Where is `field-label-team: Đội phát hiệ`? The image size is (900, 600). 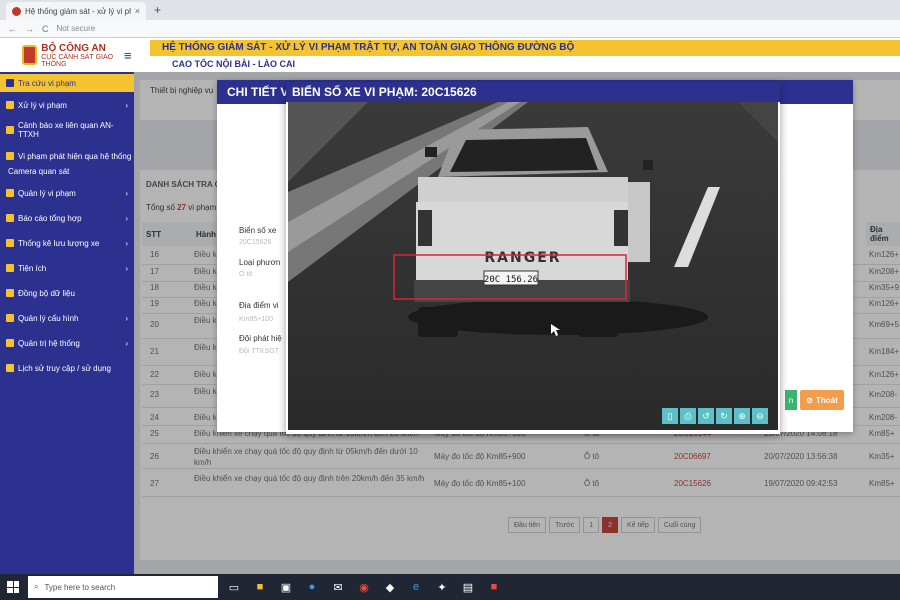 field-label-team: Đội phát hiệ is located at coordinates (260, 338).